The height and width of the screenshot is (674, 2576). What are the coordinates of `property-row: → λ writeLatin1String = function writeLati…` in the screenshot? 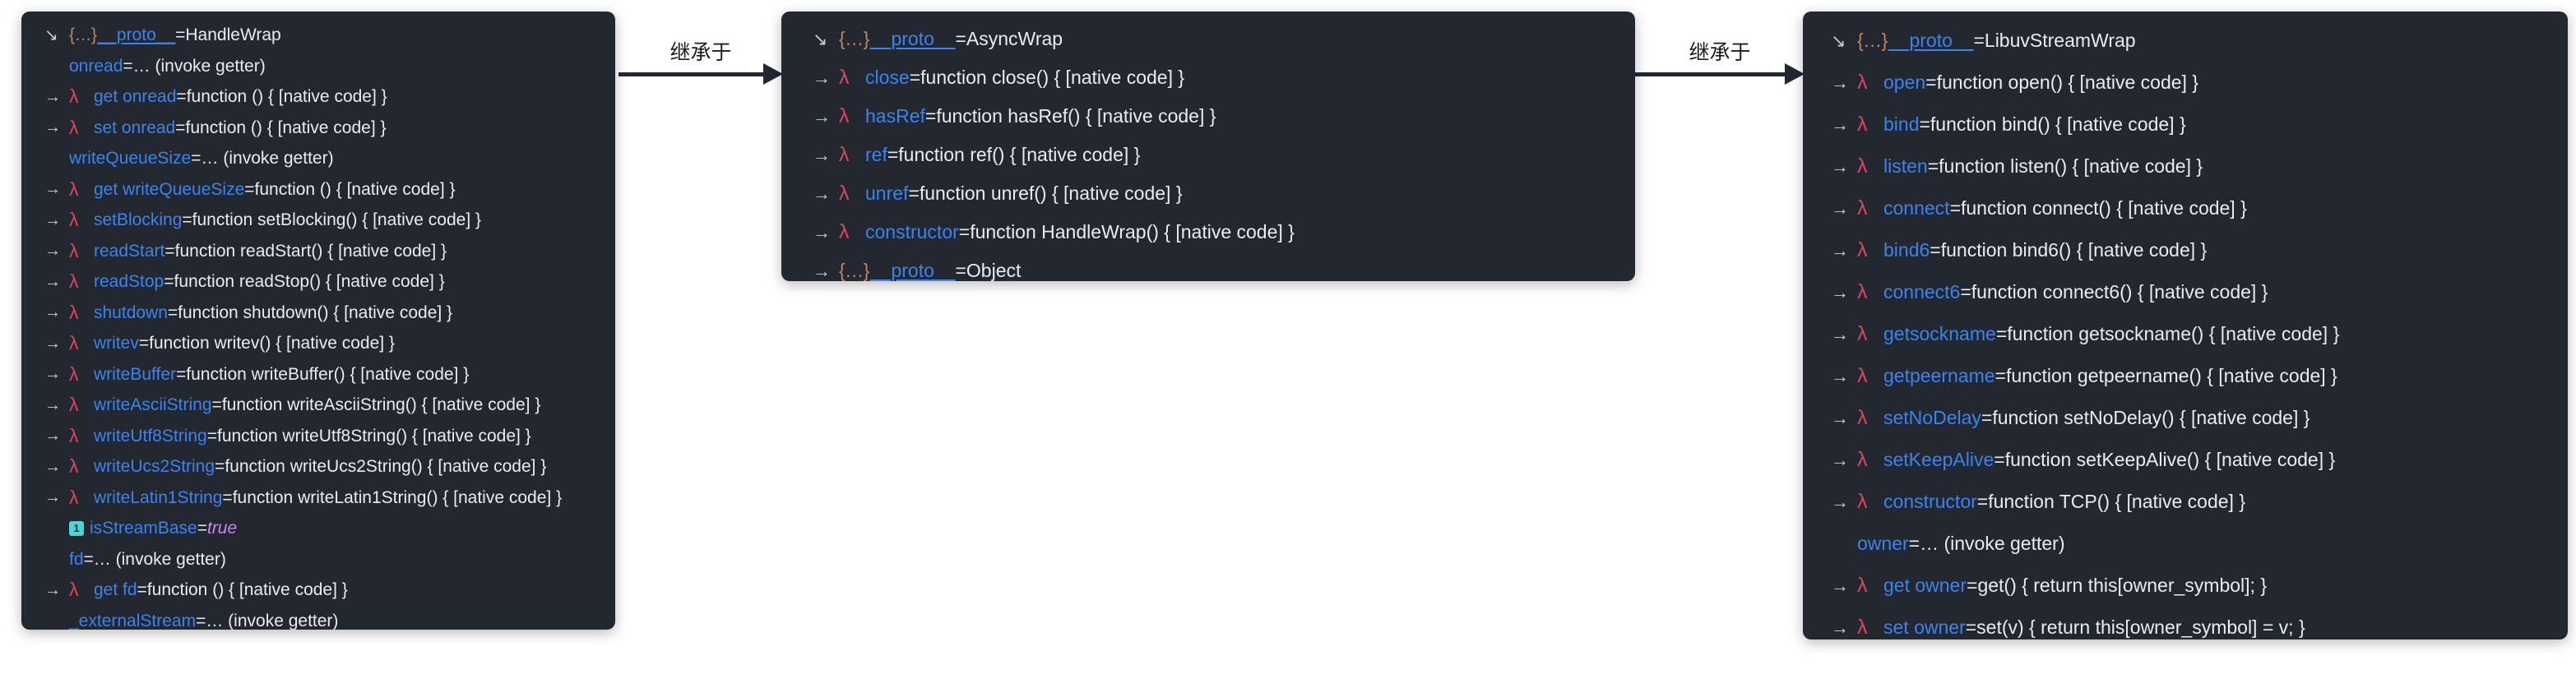 It's located at (318, 498).